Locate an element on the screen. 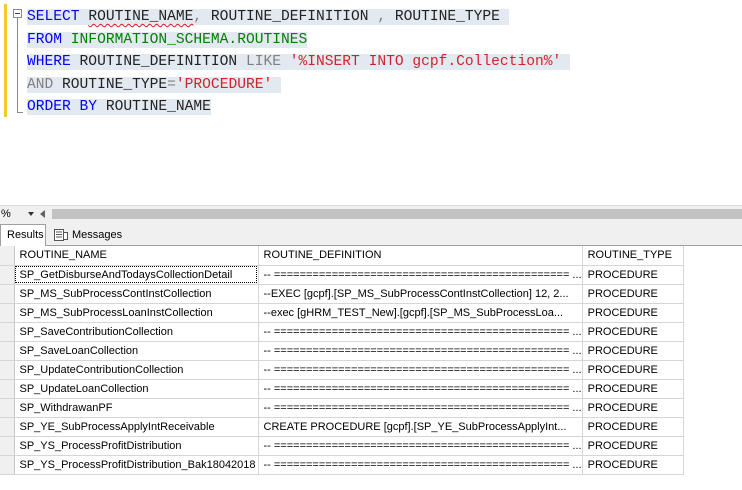 This screenshot has height=490, width=742. selected-text: AND ROUTINE_TYPE='PROCEDURE' is located at coordinates (154, 84).